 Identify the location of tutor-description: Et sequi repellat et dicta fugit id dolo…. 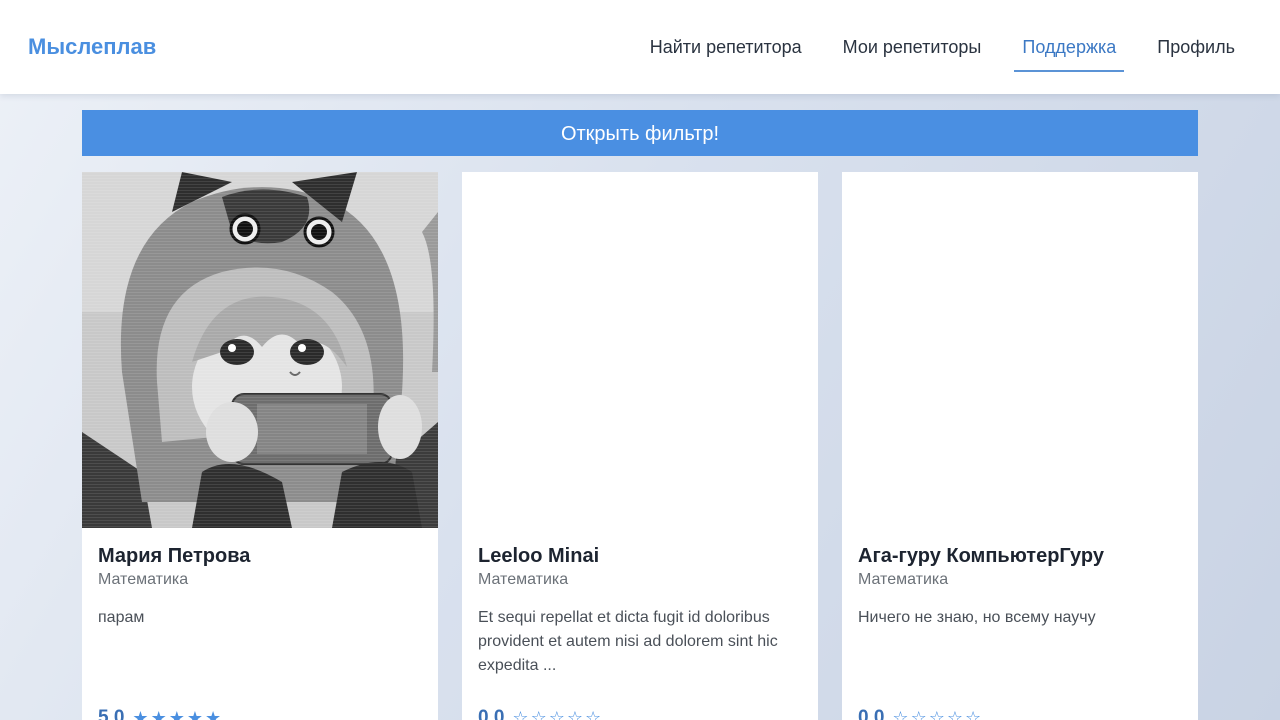
(628, 641).